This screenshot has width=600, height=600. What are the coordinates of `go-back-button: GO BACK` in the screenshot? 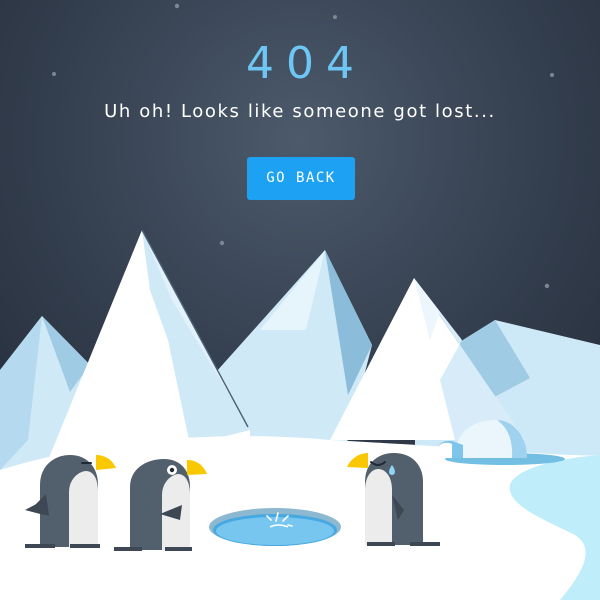 It's located at (301, 178).